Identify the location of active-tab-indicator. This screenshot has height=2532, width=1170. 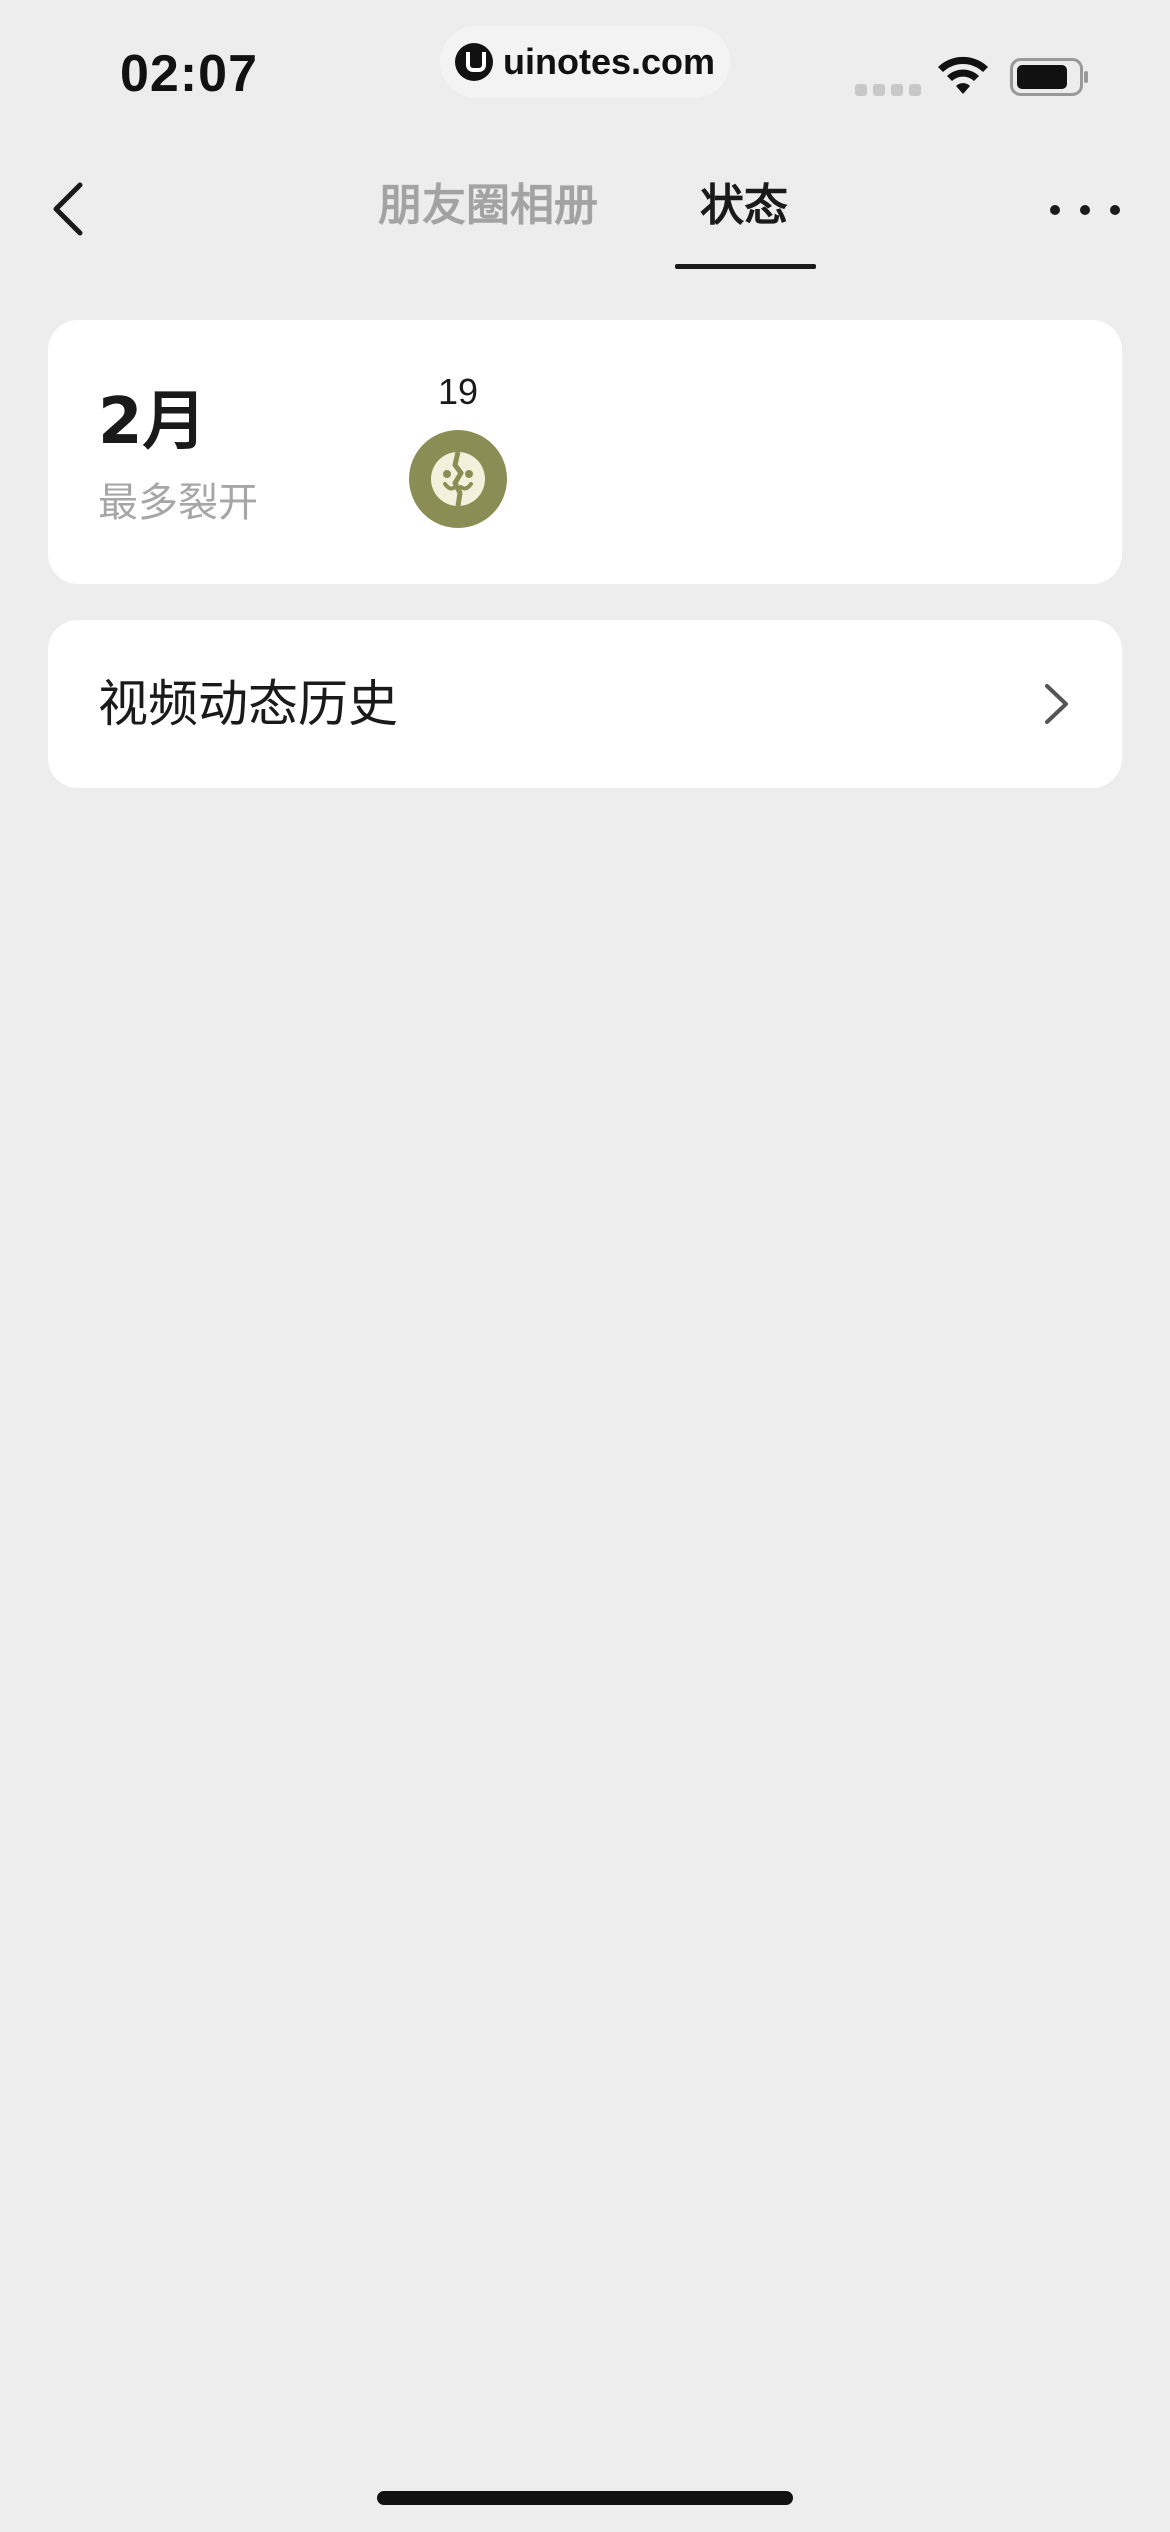
(745, 266).